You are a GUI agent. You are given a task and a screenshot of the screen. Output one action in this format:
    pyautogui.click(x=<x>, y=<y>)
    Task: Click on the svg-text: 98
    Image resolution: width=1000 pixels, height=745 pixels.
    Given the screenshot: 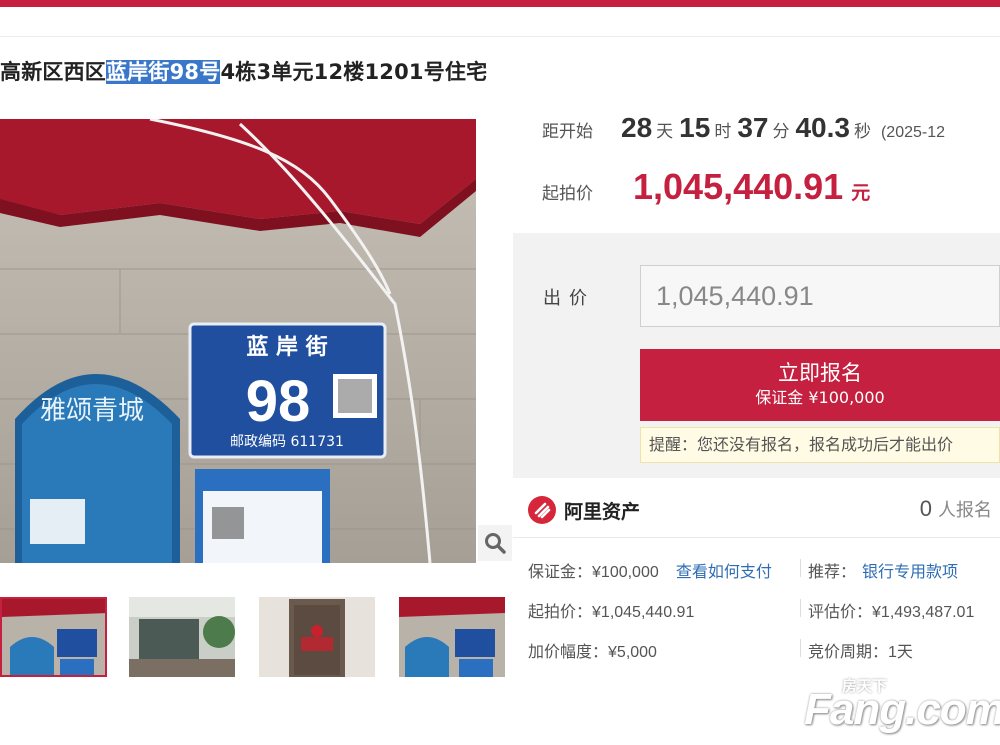 What is the action you would take?
    pyautogui.click(x=278, y=401)
    